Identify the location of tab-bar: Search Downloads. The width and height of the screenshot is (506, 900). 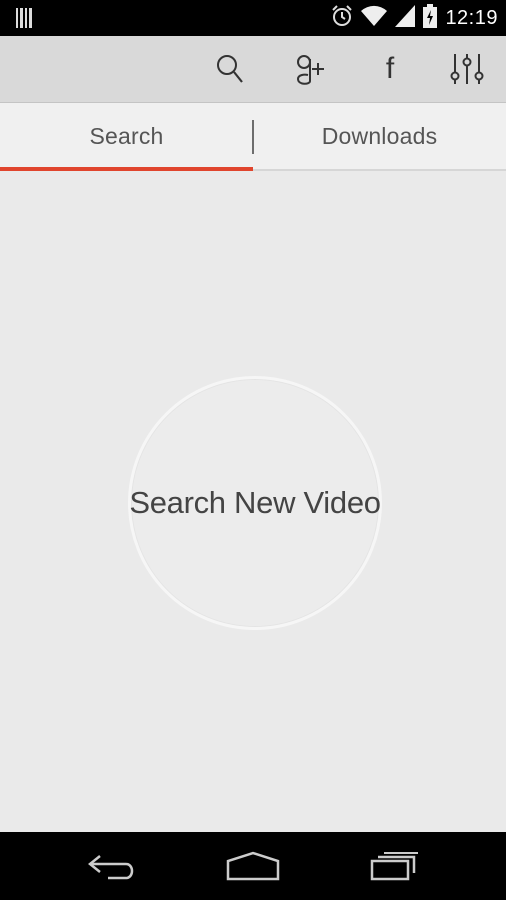
(253, 137).